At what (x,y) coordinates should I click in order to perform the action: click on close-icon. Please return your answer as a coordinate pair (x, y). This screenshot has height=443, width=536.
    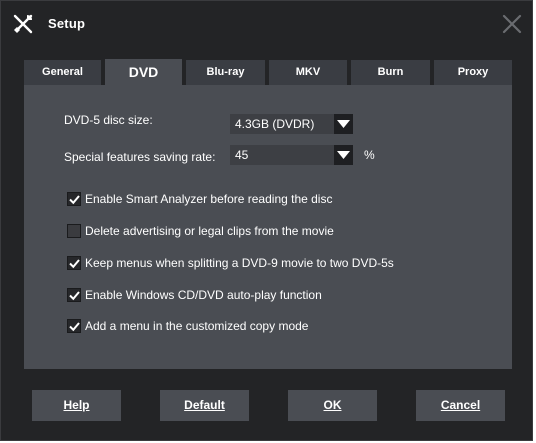
    Looking at the image, I should click on (512, 24).